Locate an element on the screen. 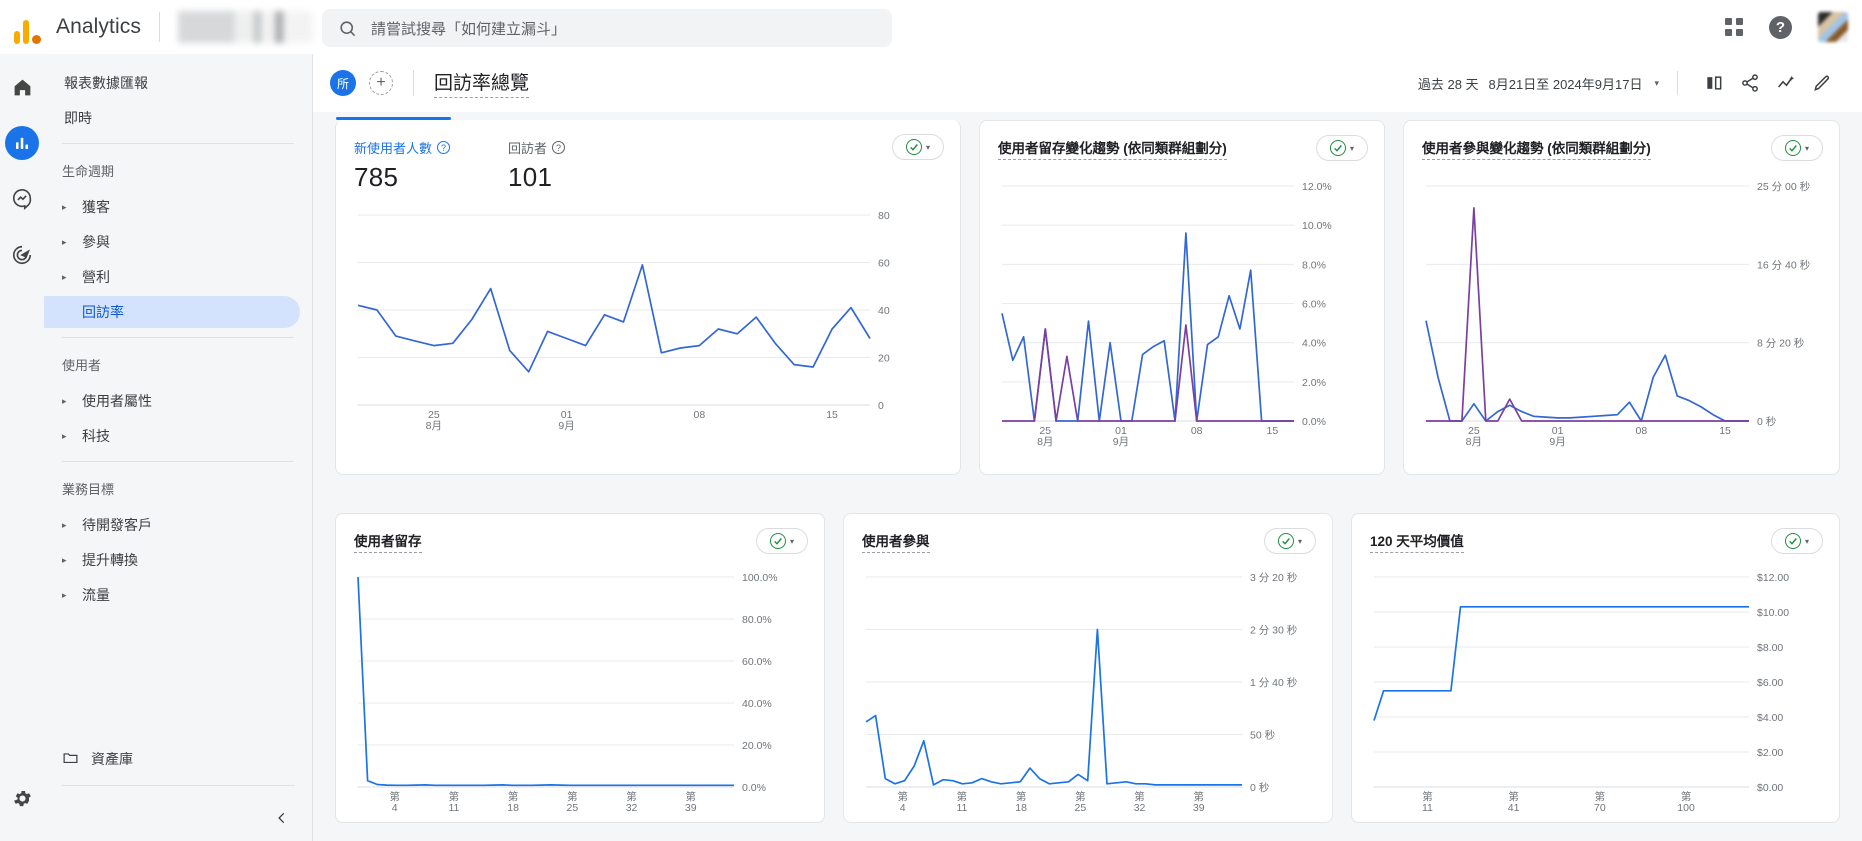 This screenshot has width=1862, height=841. svg-text: 10.0% is located at coordinates (1317, 226).